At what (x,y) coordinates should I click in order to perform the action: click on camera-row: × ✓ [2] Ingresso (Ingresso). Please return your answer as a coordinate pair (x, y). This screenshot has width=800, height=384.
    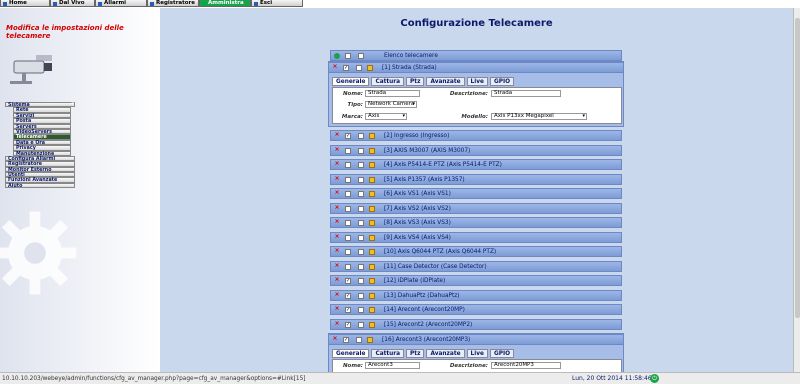
    Looking at the image, I should click on (476, 135).